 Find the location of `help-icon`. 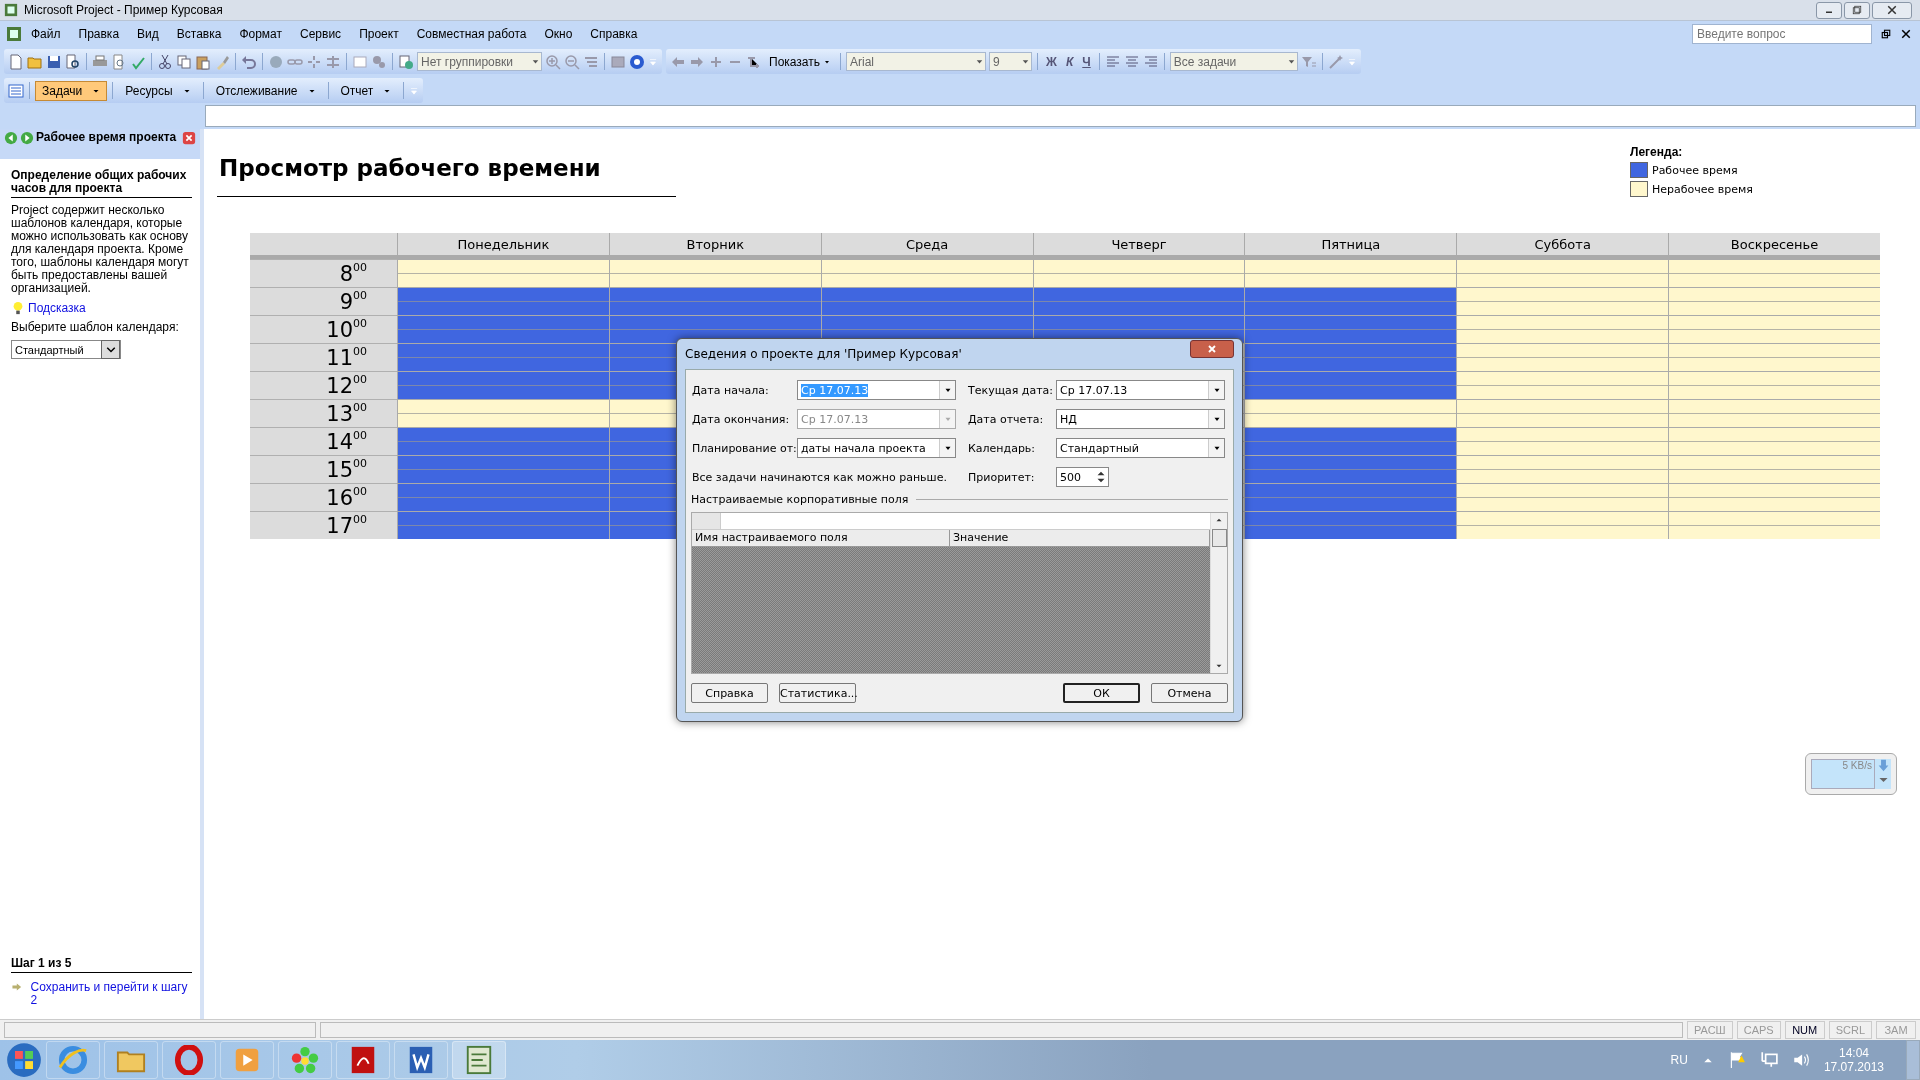

help-icon is located at coordinates (637, 61).